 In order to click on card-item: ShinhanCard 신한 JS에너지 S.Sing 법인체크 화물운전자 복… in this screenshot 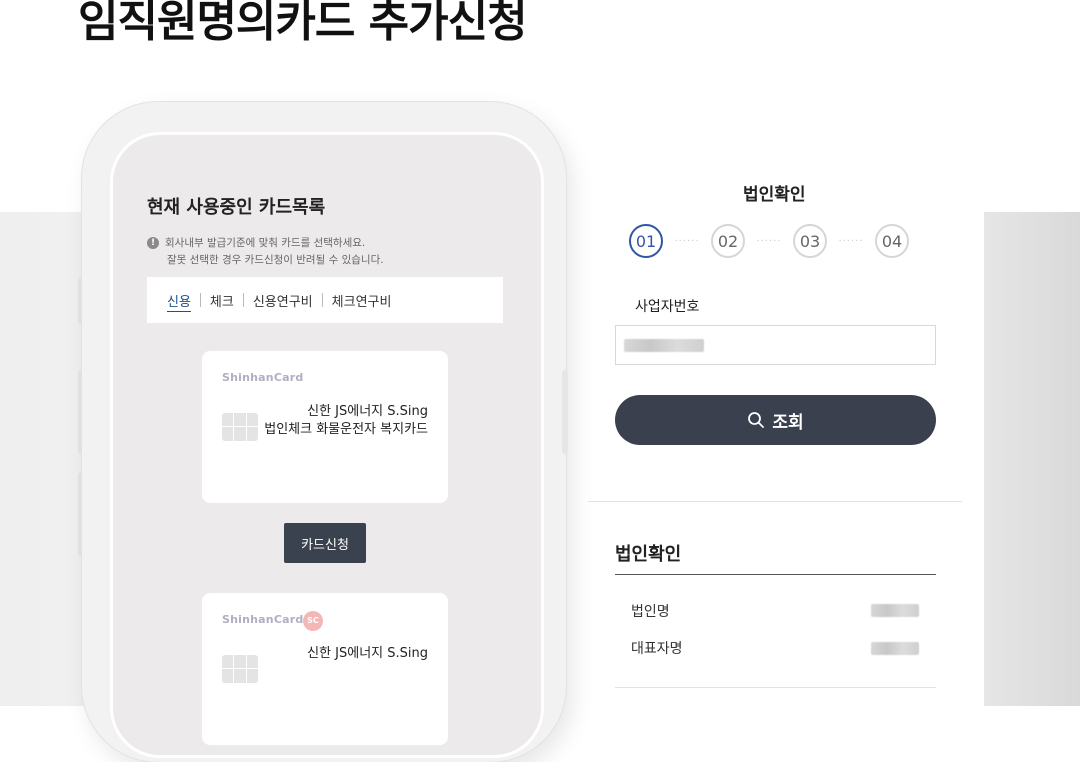, I will do `click(325, 427)`.